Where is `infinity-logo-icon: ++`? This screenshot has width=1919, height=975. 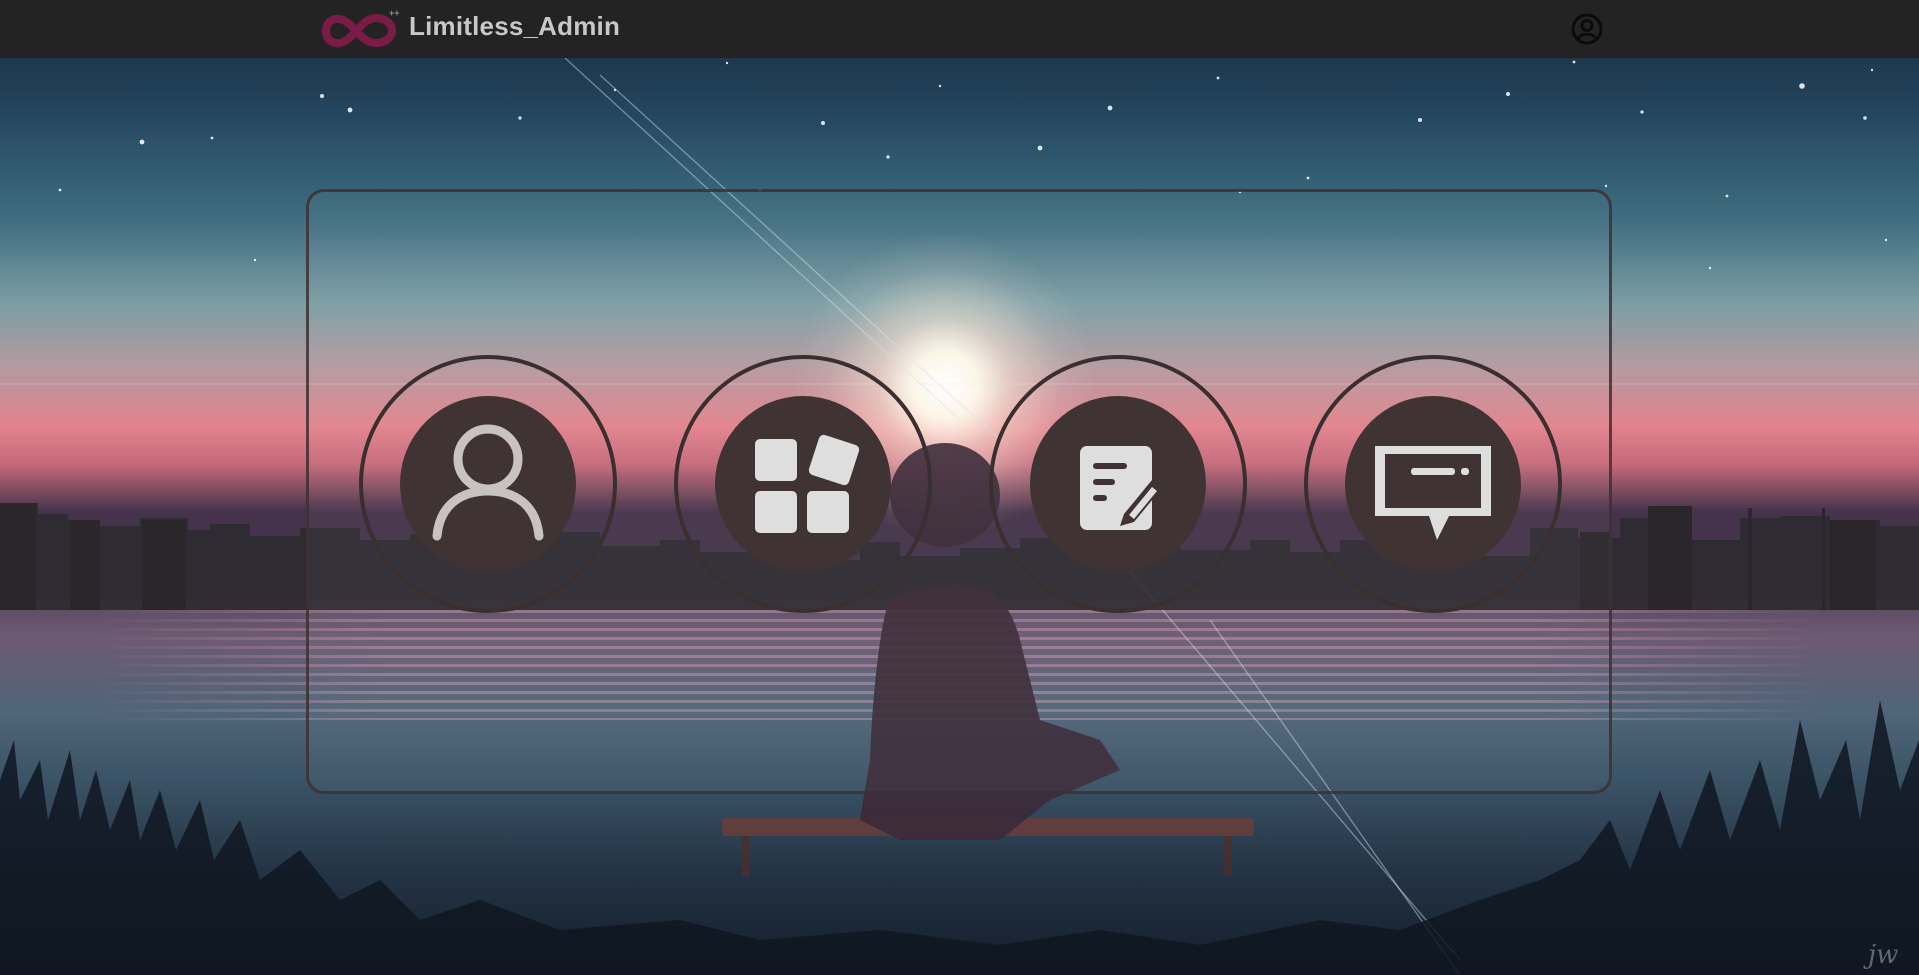
infinity-logo-icon: ++ is located at coordinates (359, 29).